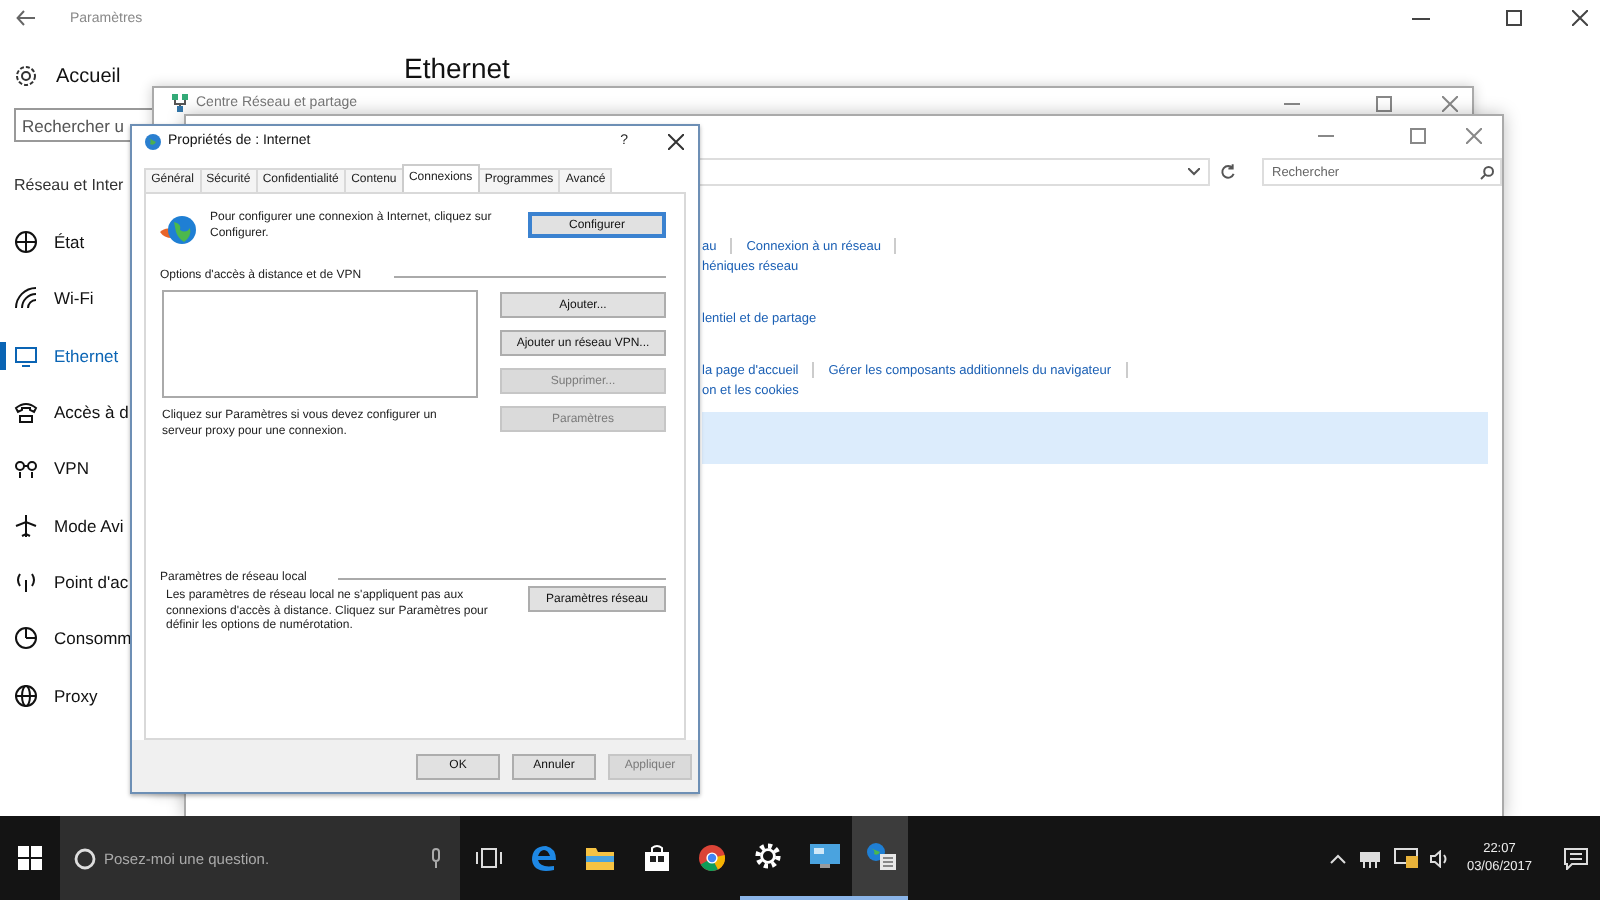 The image size is (1600, 900). Describe the element at coordinates (712, 858) in the screenshot. I see `chrome-icon` at that location.